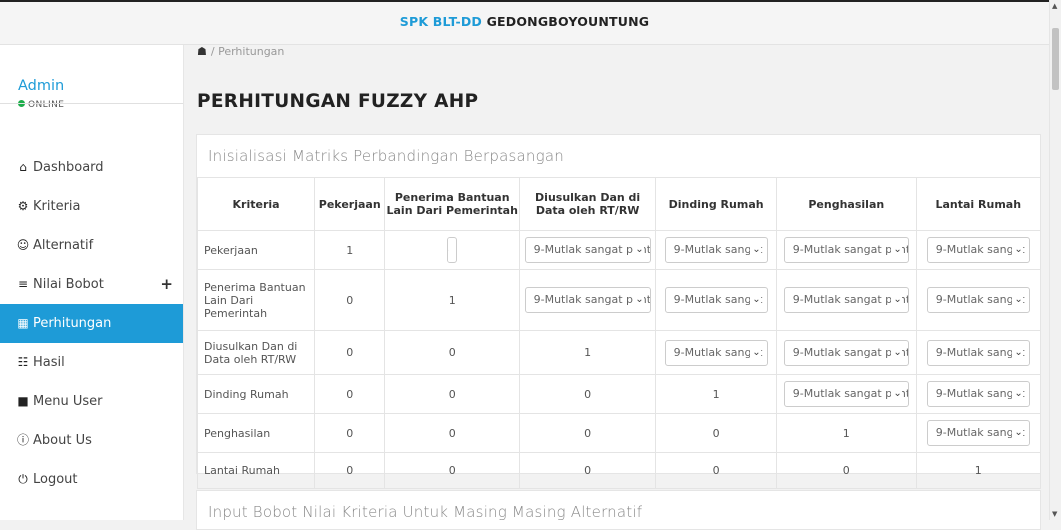 The width and height of the screenshot is (1061, 530). I want to click on file-icon: ☷, so click(23, 362).